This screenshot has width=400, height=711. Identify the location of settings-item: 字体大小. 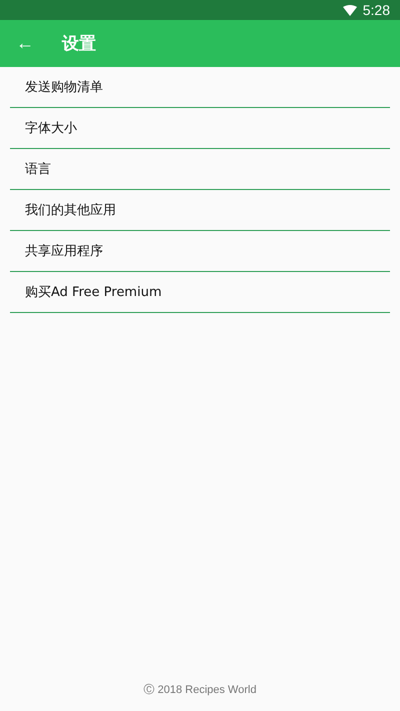
(200, 128).